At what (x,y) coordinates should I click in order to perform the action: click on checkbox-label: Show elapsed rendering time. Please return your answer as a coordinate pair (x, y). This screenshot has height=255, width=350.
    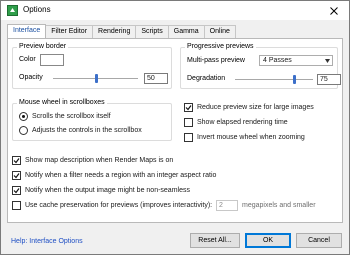
    Looking at the image, I should click on (242, 122).